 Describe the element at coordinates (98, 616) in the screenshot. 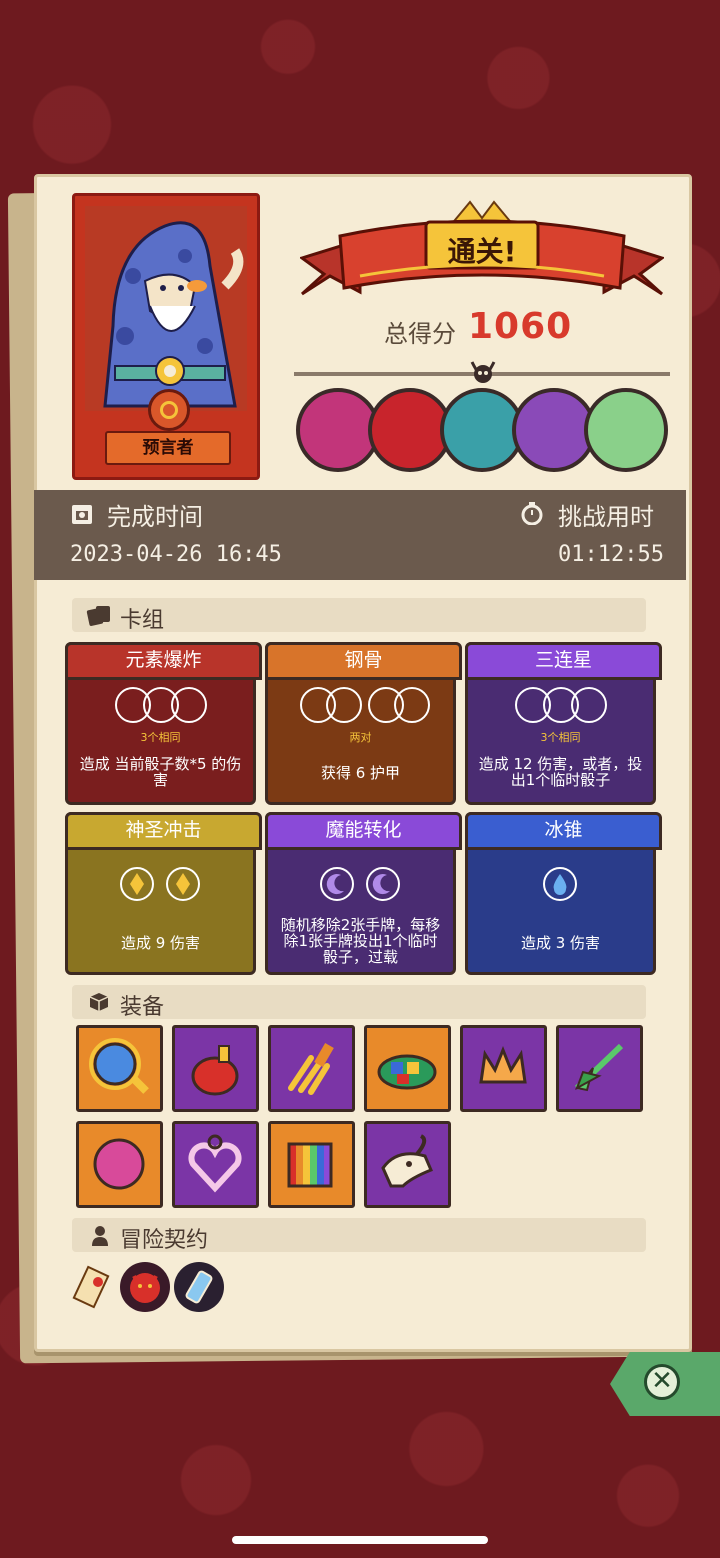

I see `cards-icon` at that location.